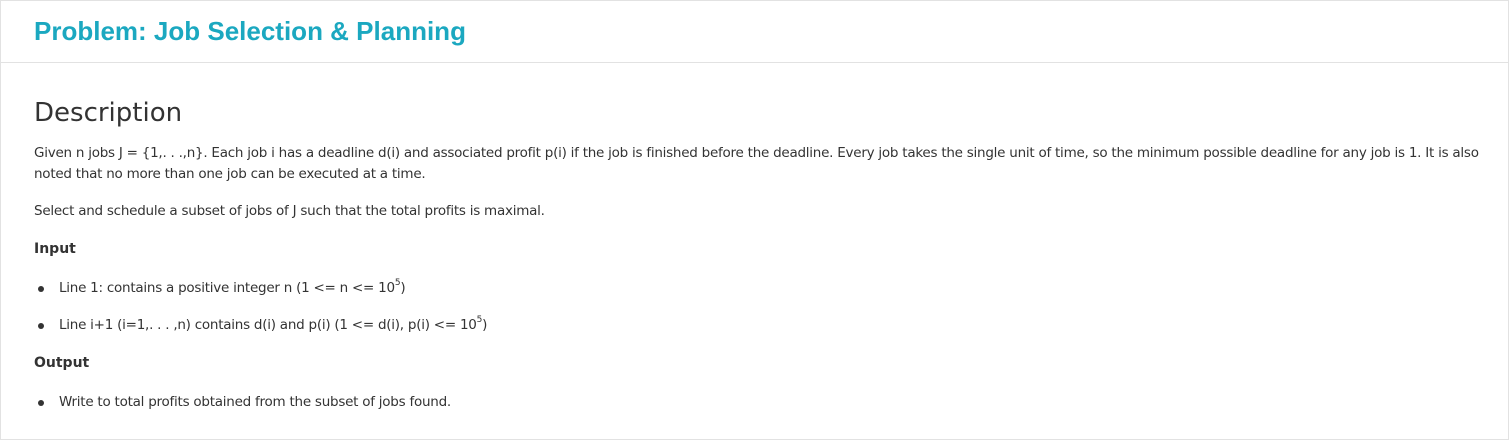  What do you see at coordinates (250, 31) in the screenshot?
I see `problem-title: Problem: Job Selection & Planning` at bounding box center [250, 31].